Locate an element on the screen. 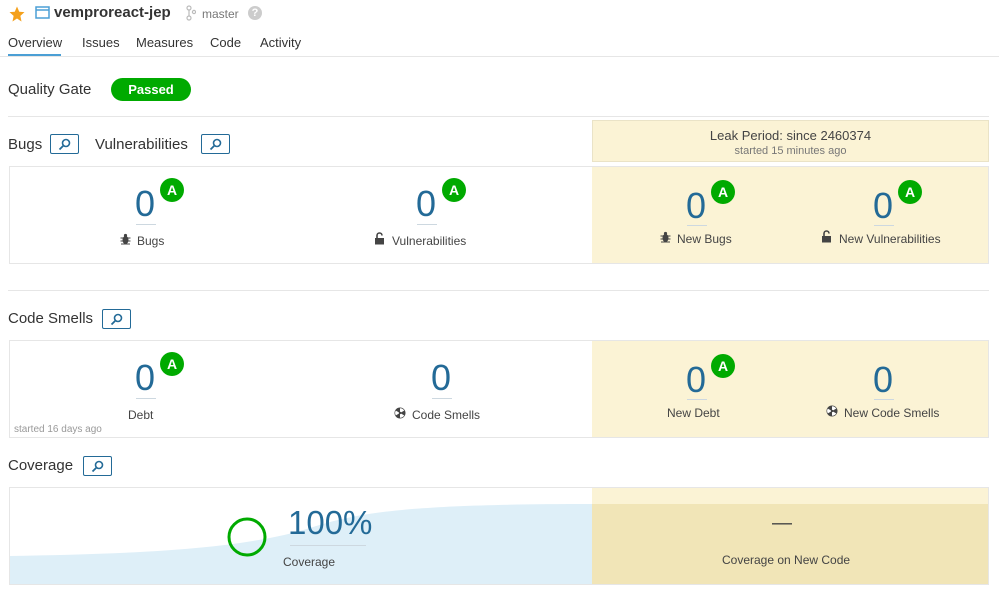 The image size is (999, 595). vulnerabilities-rating: A is located at coordinates (454, 190).